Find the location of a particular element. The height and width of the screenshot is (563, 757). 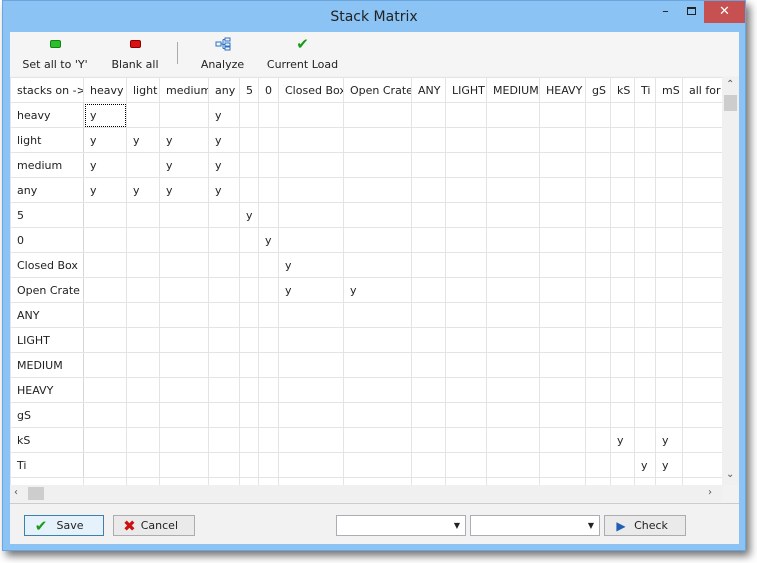

column-header: gS is located at coordinates (598, 90).